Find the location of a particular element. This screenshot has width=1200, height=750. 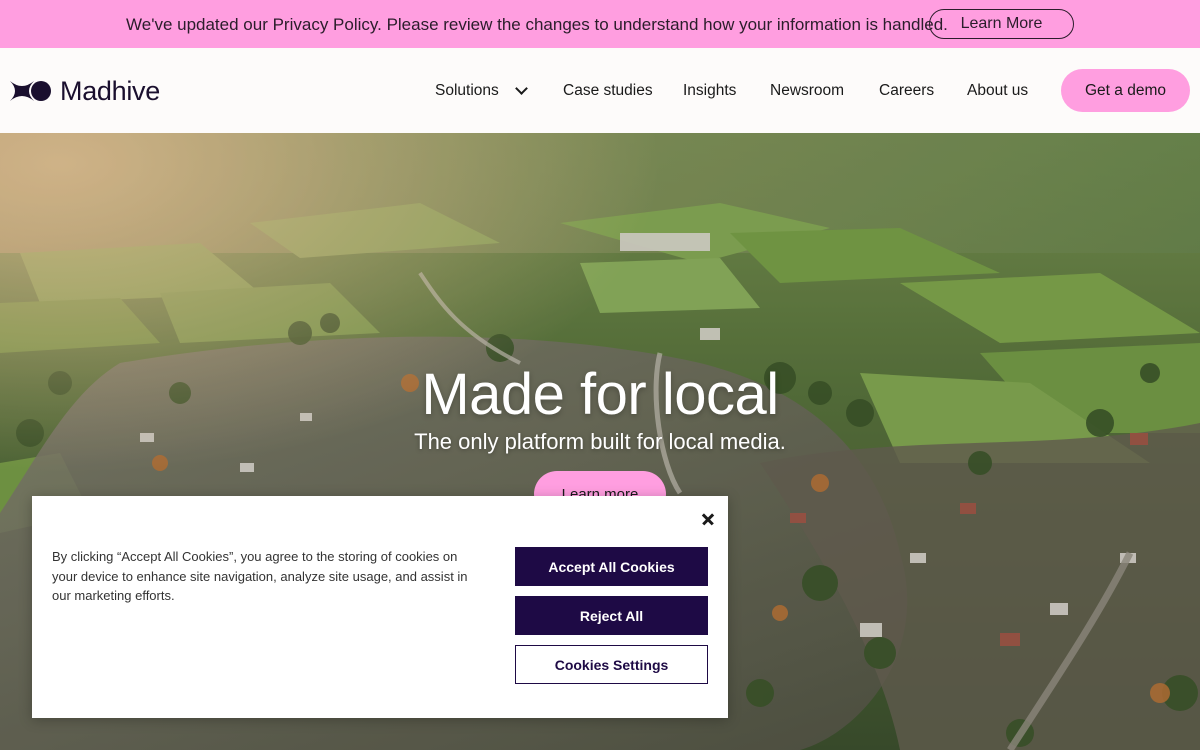

nav-solutions-label: Solutions is located at coordinates (467, 90).